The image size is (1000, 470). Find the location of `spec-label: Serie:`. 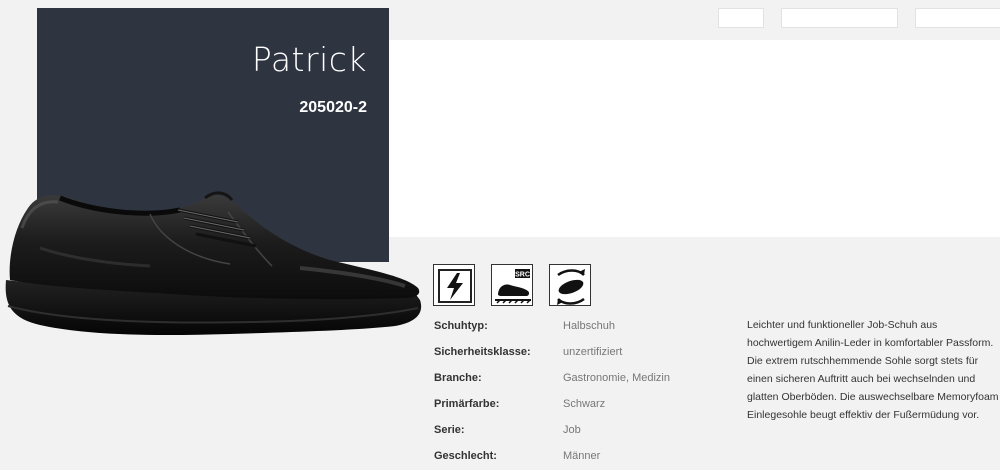

spec-label: Serie: is located at coordinates (449, 430).